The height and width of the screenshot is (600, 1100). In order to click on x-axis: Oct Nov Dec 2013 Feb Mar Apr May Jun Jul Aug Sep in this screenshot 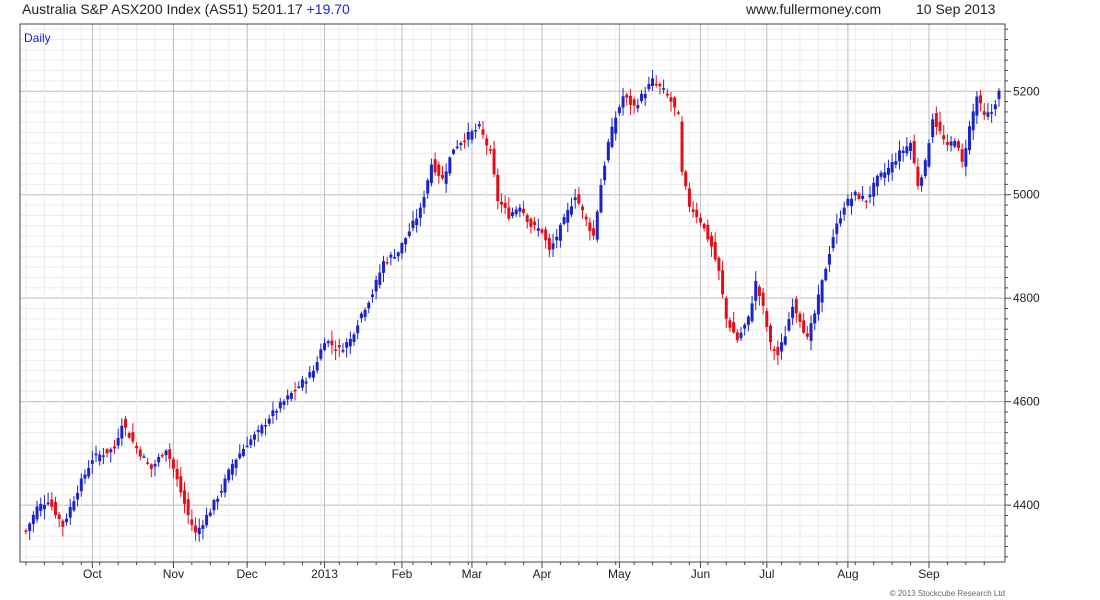, I will do `click(505, 571)`.